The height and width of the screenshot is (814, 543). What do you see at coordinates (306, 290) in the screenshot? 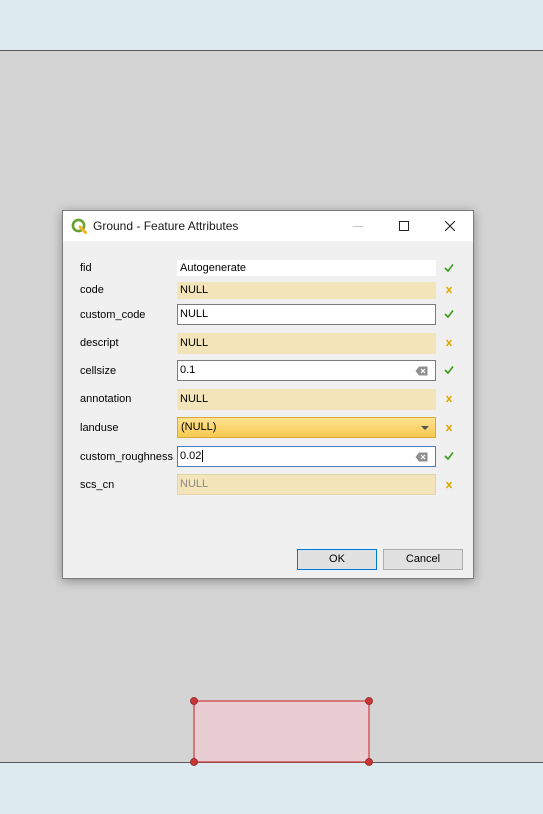
I see `code-field: NULL` at bounding box center [306, 290].